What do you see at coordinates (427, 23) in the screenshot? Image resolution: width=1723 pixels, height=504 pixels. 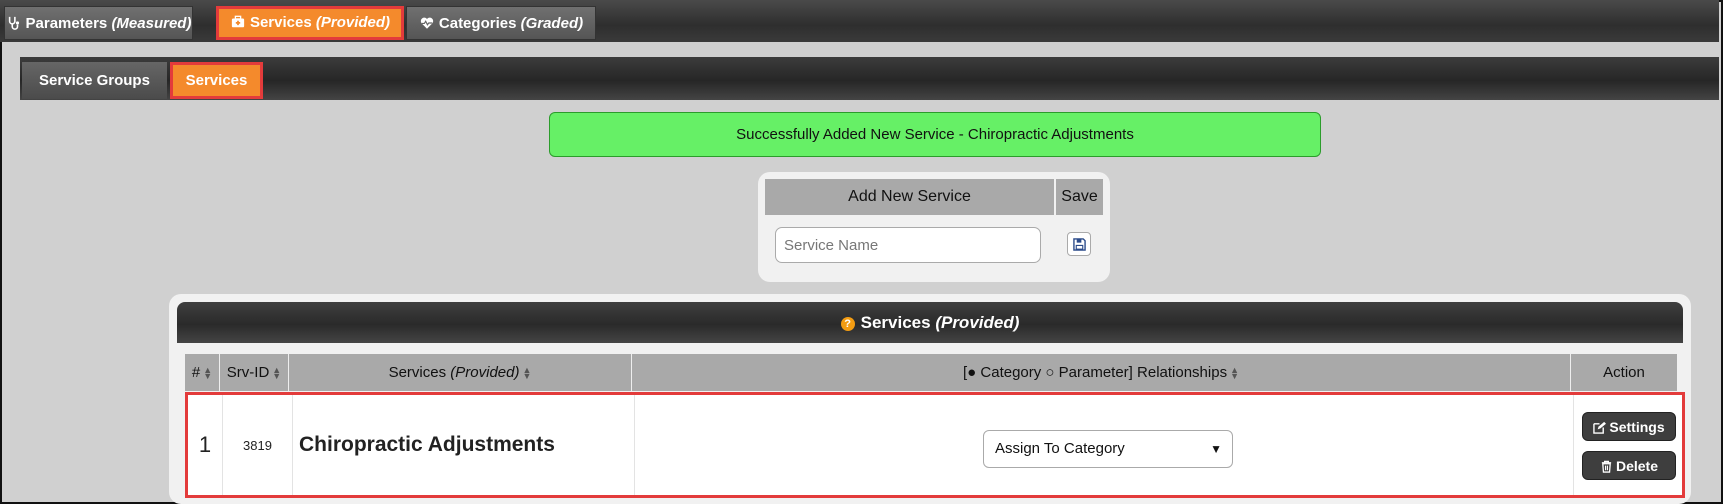 I see `heart-pulse-icon` at bounding box center [427, 23].